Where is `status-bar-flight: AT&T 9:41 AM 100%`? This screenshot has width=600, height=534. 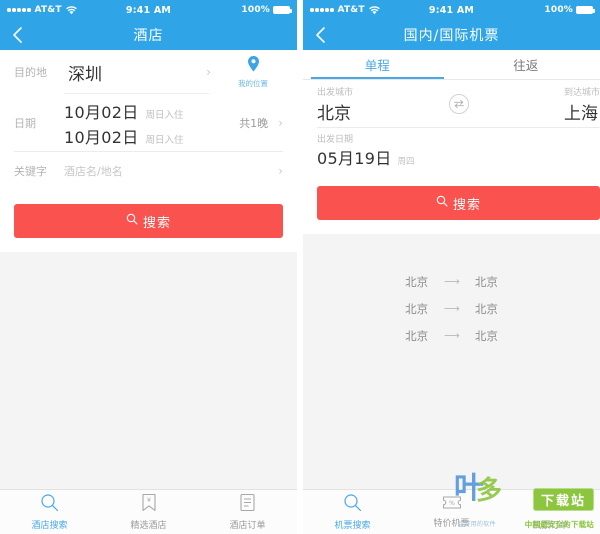 status-bar-flight: AT&T 9:41 AM 100% is located at coordinates (451, 10).